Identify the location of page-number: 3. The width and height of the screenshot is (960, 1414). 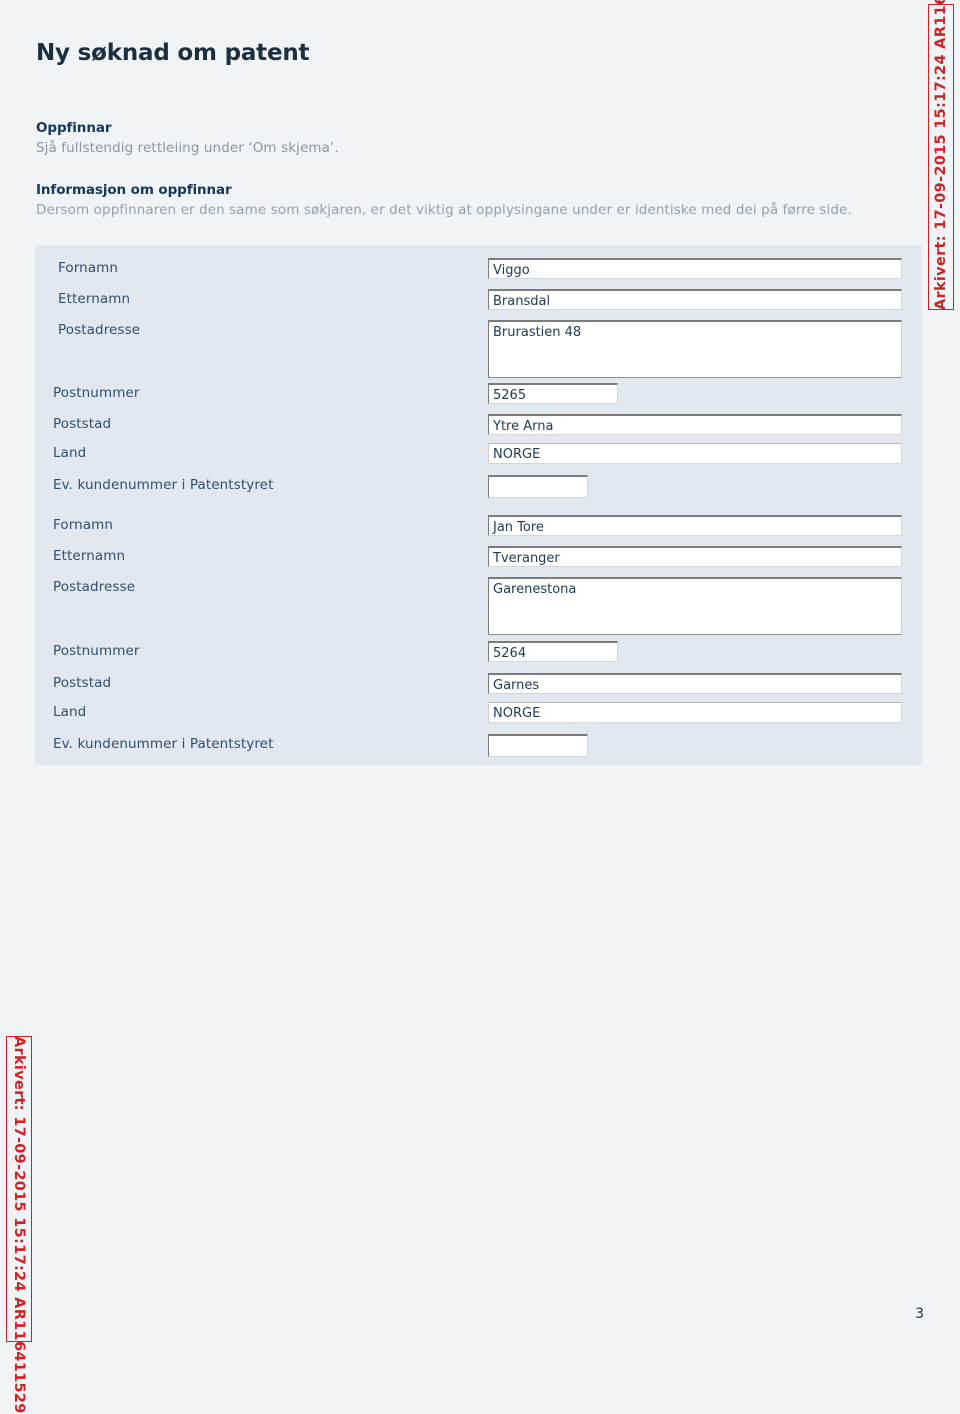
(919, 1314).